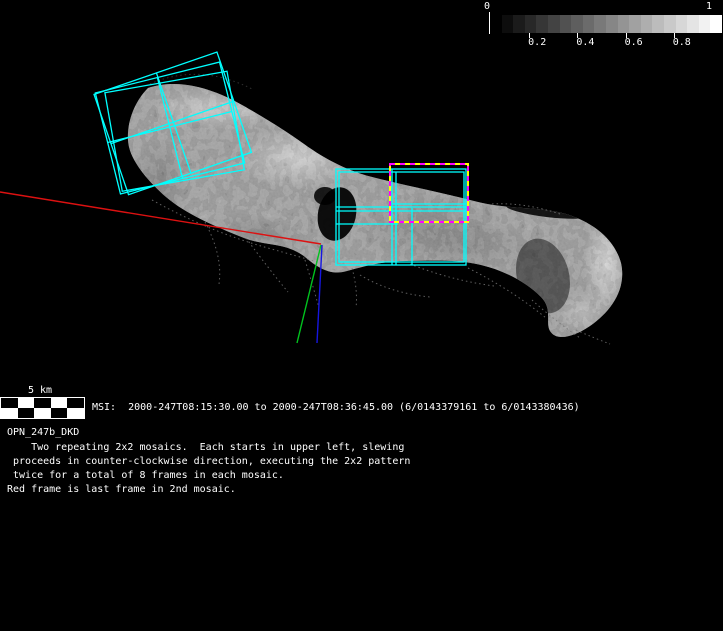 The height and width of the screenshot is (631, 723). What do you see at coordinates (40, 390) in the screenshot?
I see `scale-bar-label: 5 km` at bounding box center [40, 390].